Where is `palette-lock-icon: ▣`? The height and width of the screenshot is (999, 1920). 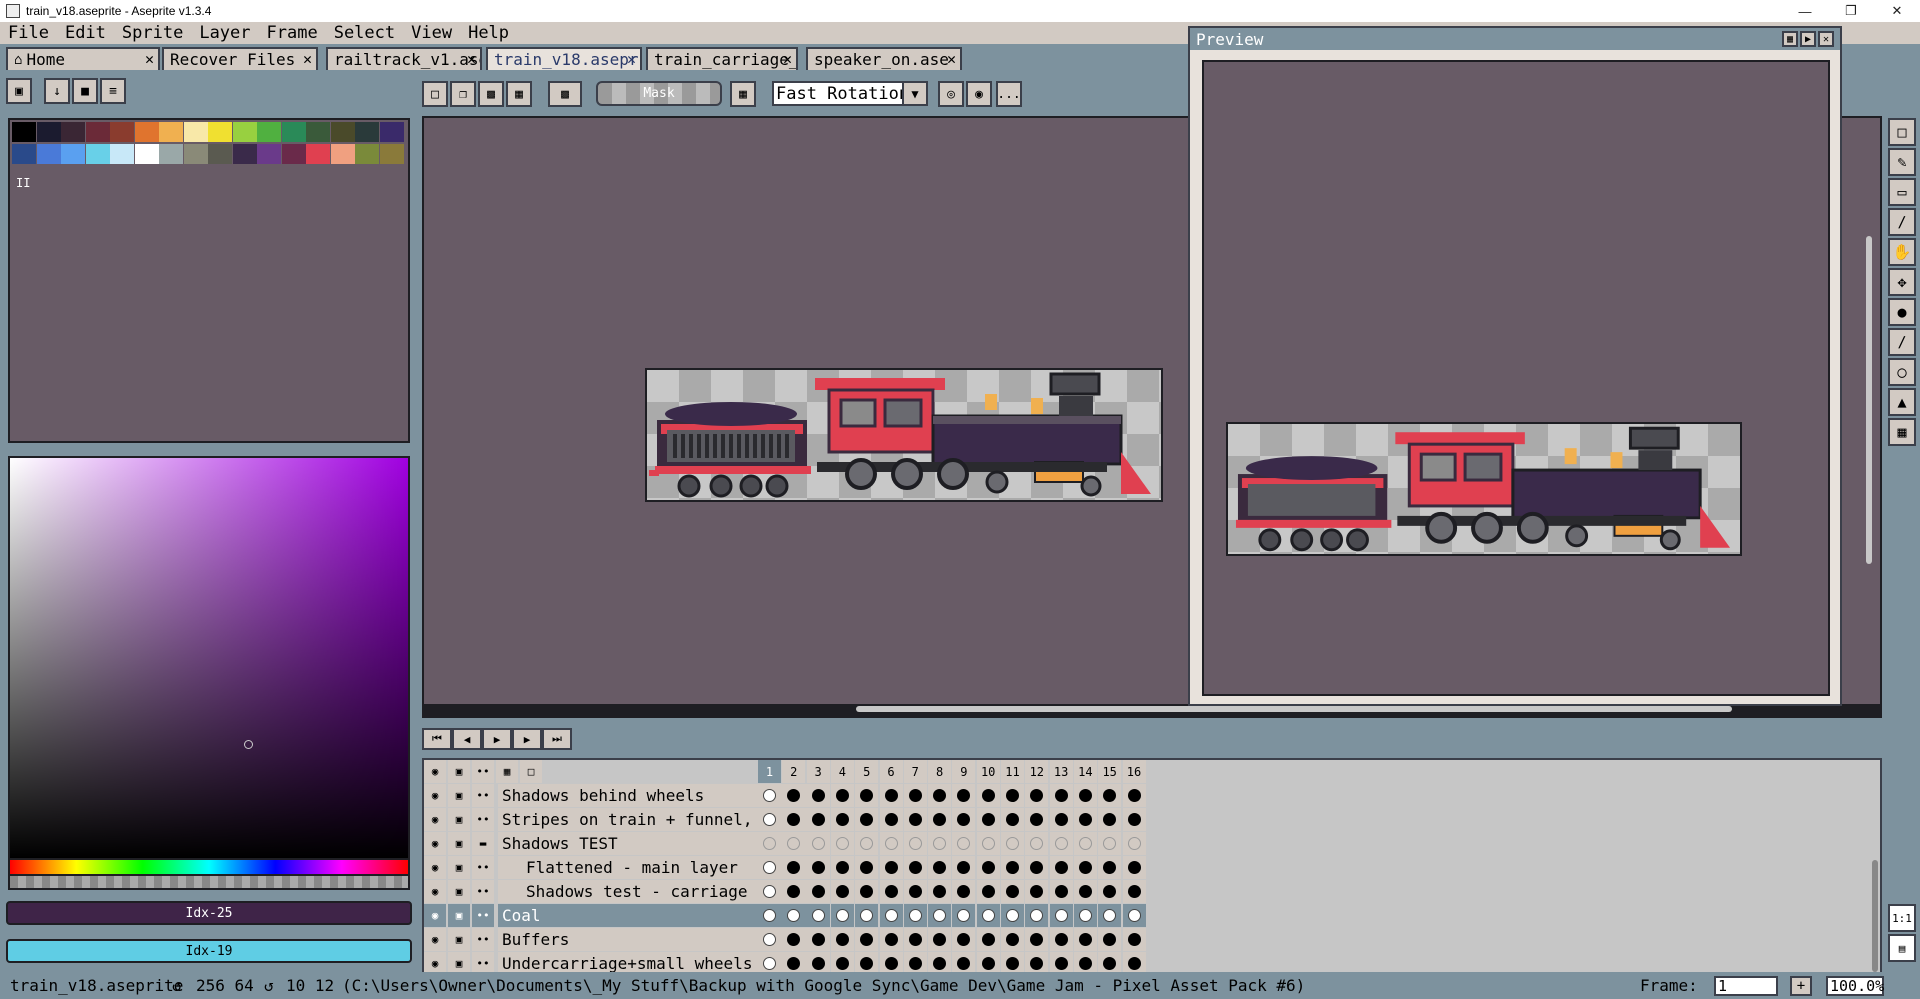 palette-lock-icon: ▣ is located at coordinates (19, 91).